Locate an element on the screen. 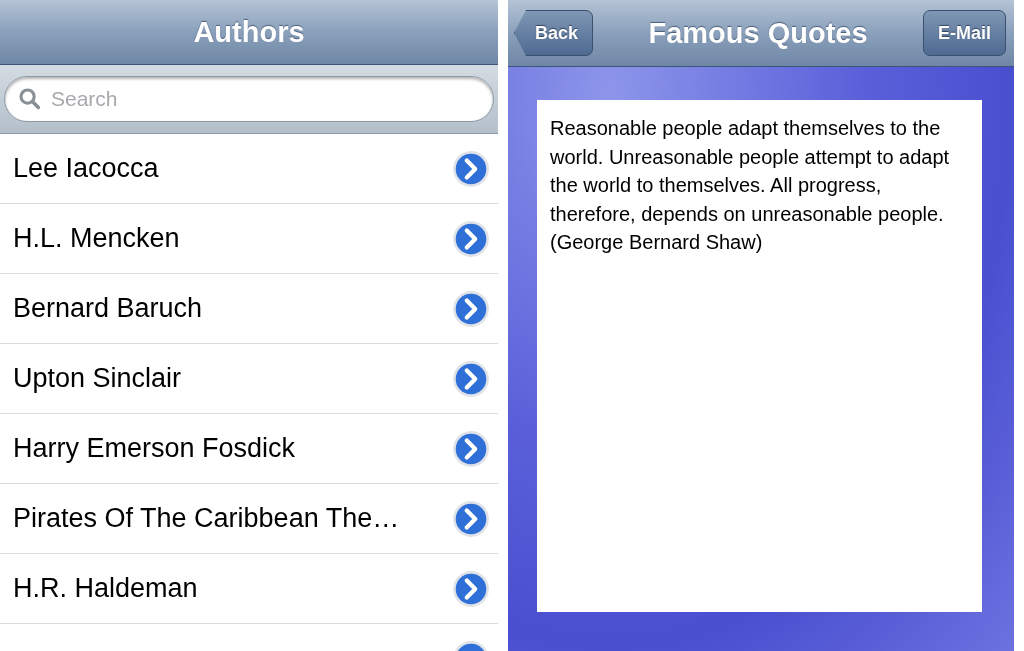 The image size is (1024, 651). search-field: Search is located at coordinates (249, 99).